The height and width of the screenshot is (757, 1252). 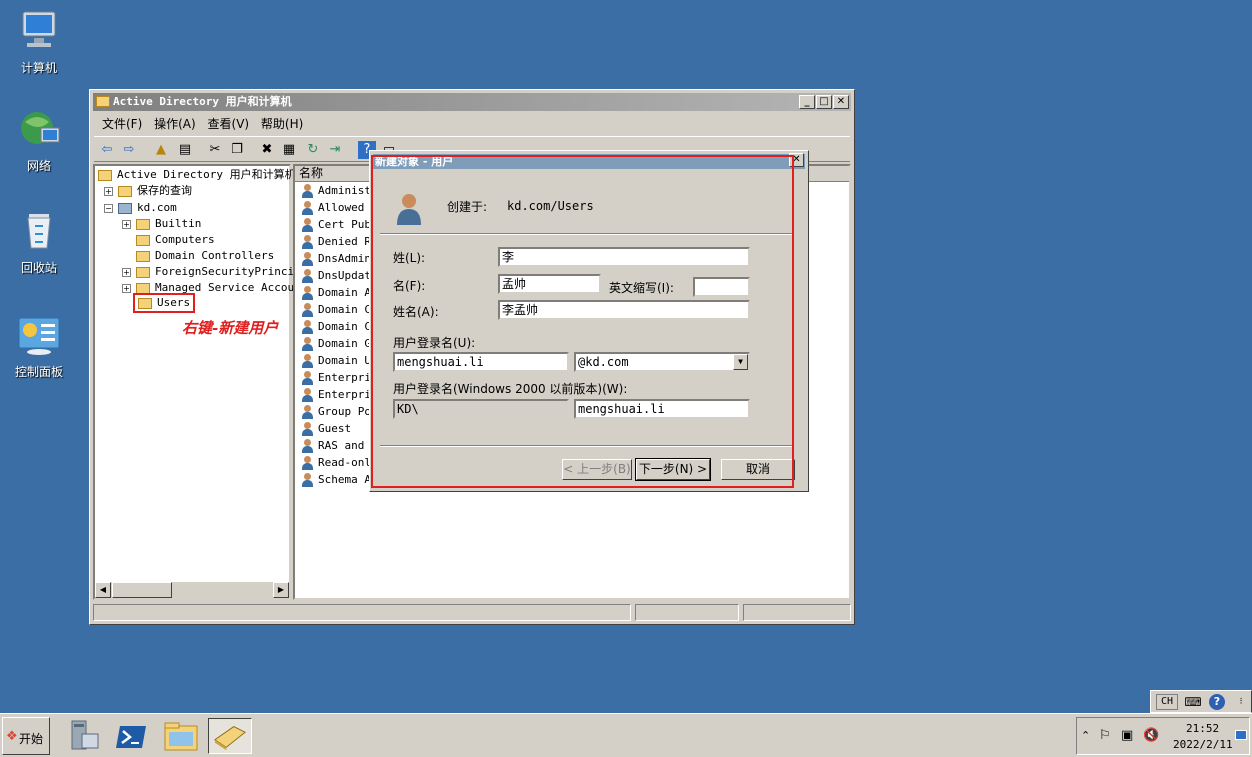 What do you see at coordinates (282, 124) in the screenshot?
I see `menu-help: 帮助(H)` at bounding box center [282, 124].